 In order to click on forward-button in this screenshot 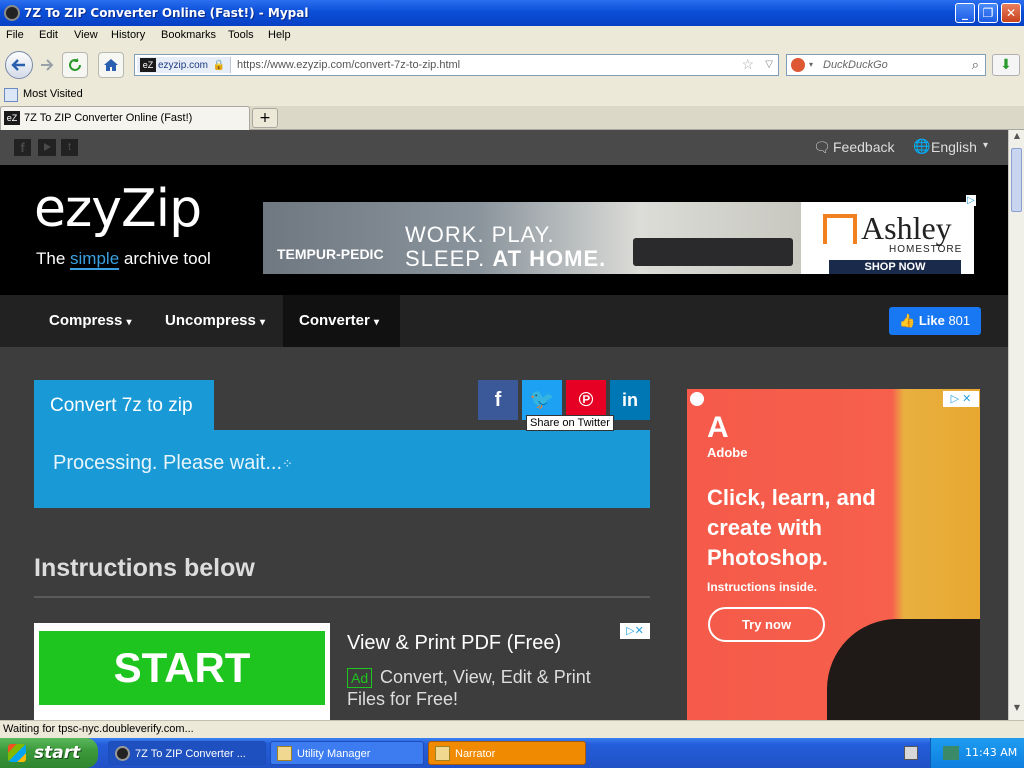, I will do `click(47, 65)`.